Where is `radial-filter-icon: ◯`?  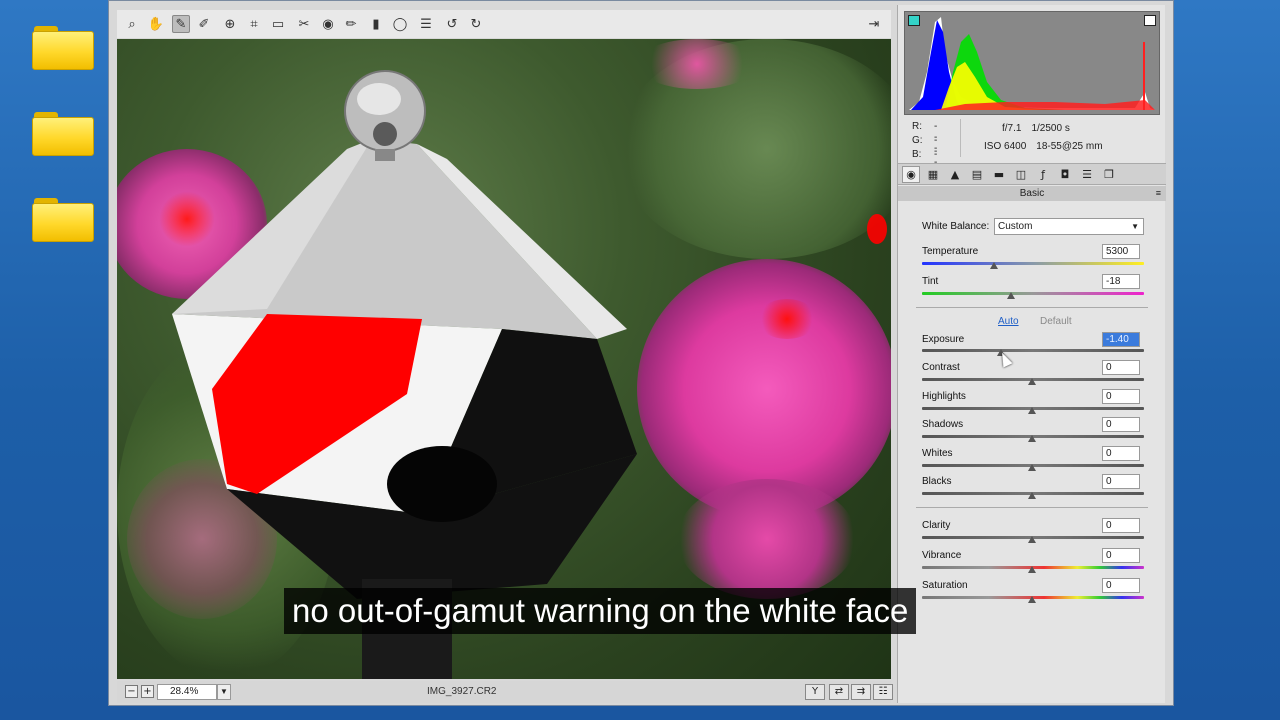 radial-filter-icon: ◯ is located at coordinates (400, 24).